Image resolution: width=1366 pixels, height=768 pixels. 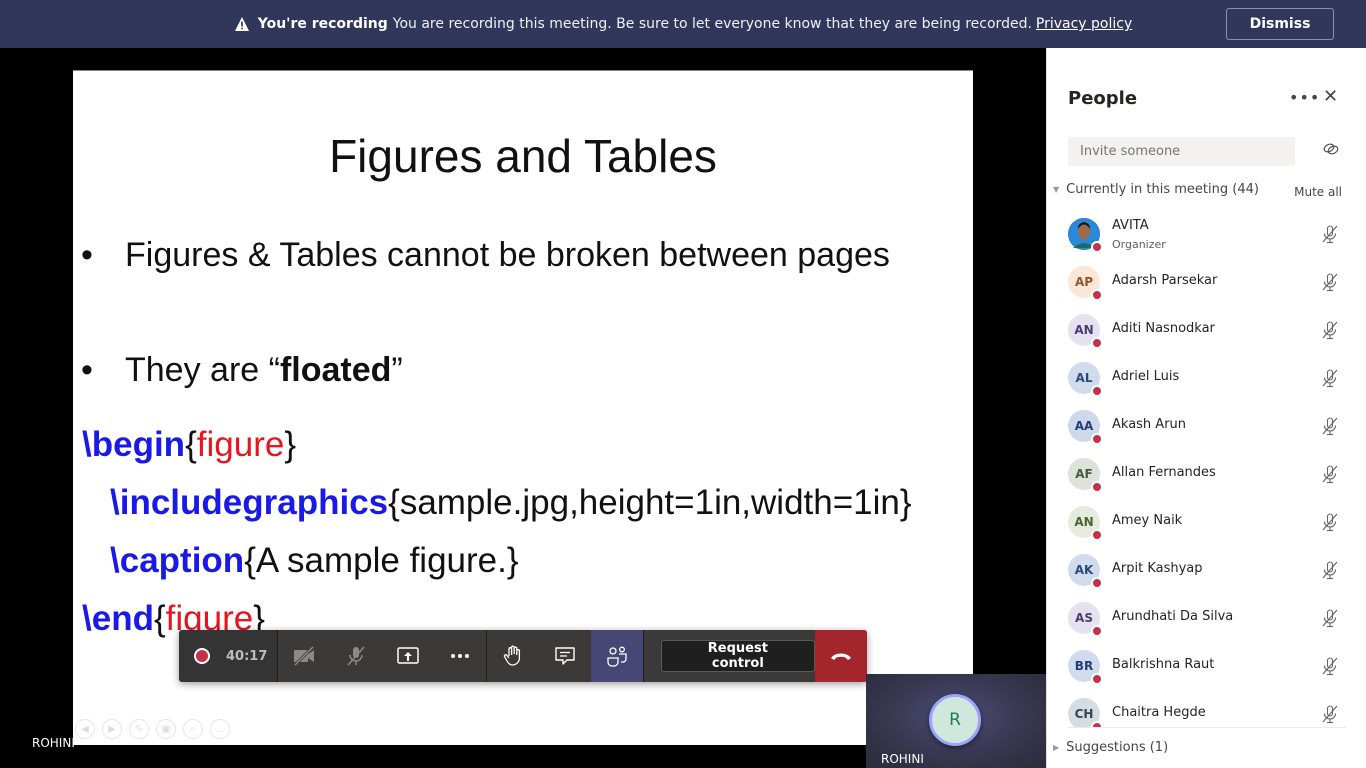 What do you see at coordinates (1280, 24) in the screenshot?
I see `dismiss-button: Dismiss` at bounding box center [1280, 24].